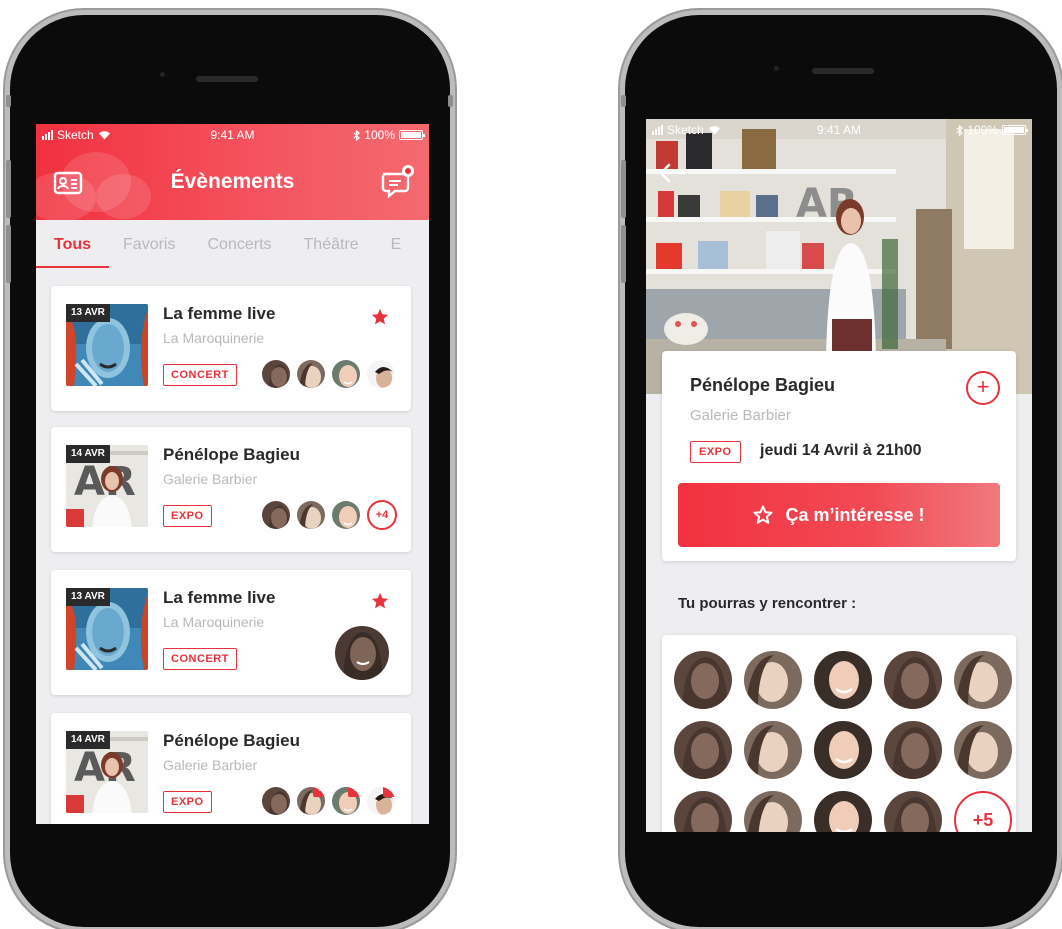 The width and height of the screenshot is (1062, 929). Describe the element at coordinates (983, 811) in the screenshot. I see `more-attendees-badge: +5` at that location.